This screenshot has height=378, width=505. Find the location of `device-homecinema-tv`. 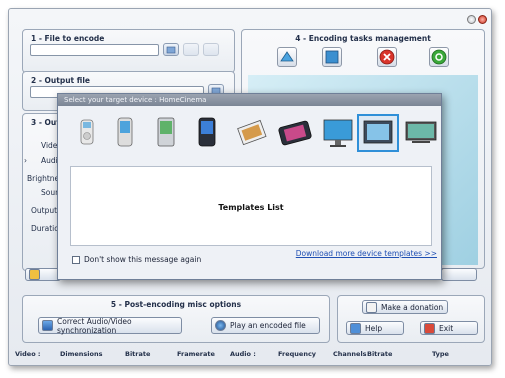

device-homecinema-tv is located at coordinates (378, 133).